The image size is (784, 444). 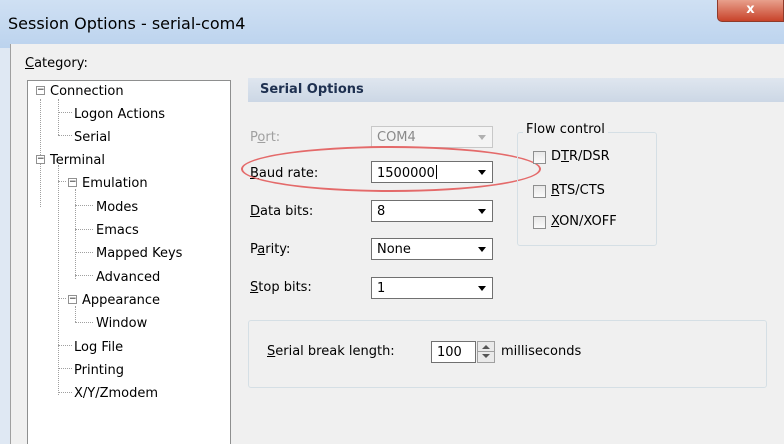 What do you see at coordinates (281, 287) in the screenshot?
I see `stop-bits-label: Stop bits:` at bounding box center [281, 287].